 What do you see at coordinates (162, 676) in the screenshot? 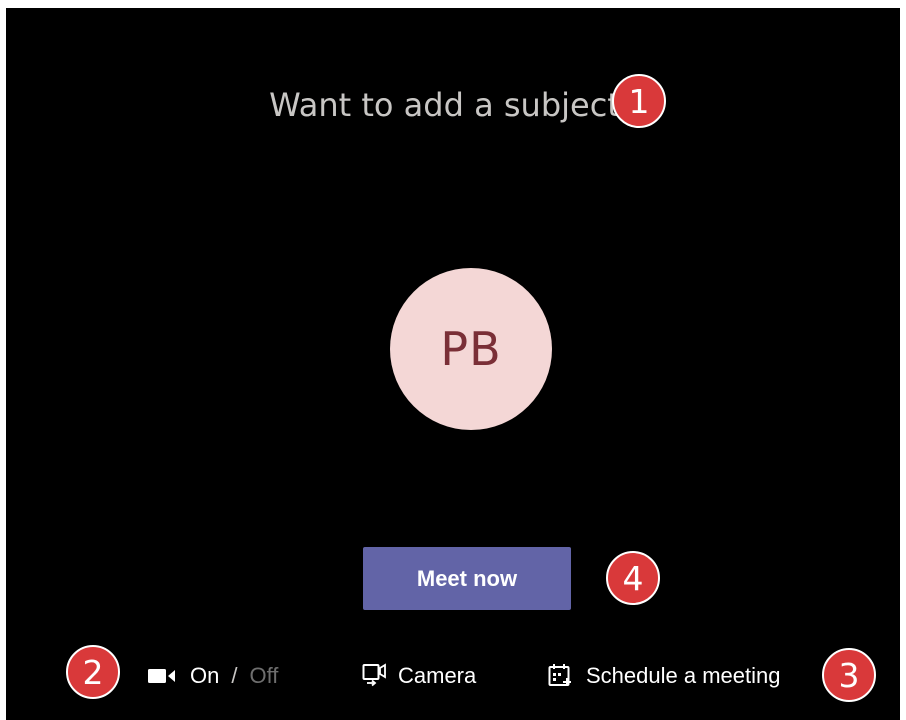
I see `video-camera-icon` at bounding box center [162, 676].